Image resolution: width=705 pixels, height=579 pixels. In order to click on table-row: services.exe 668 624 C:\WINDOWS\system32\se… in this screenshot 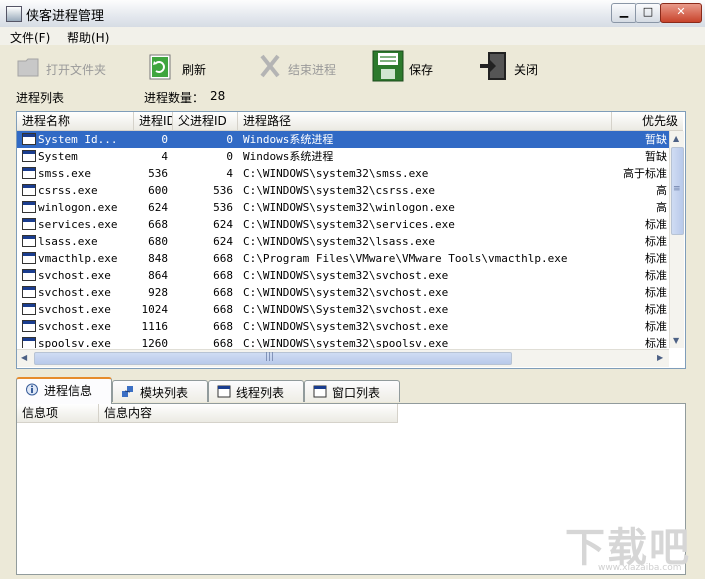, I will do `click(343, 224)`.